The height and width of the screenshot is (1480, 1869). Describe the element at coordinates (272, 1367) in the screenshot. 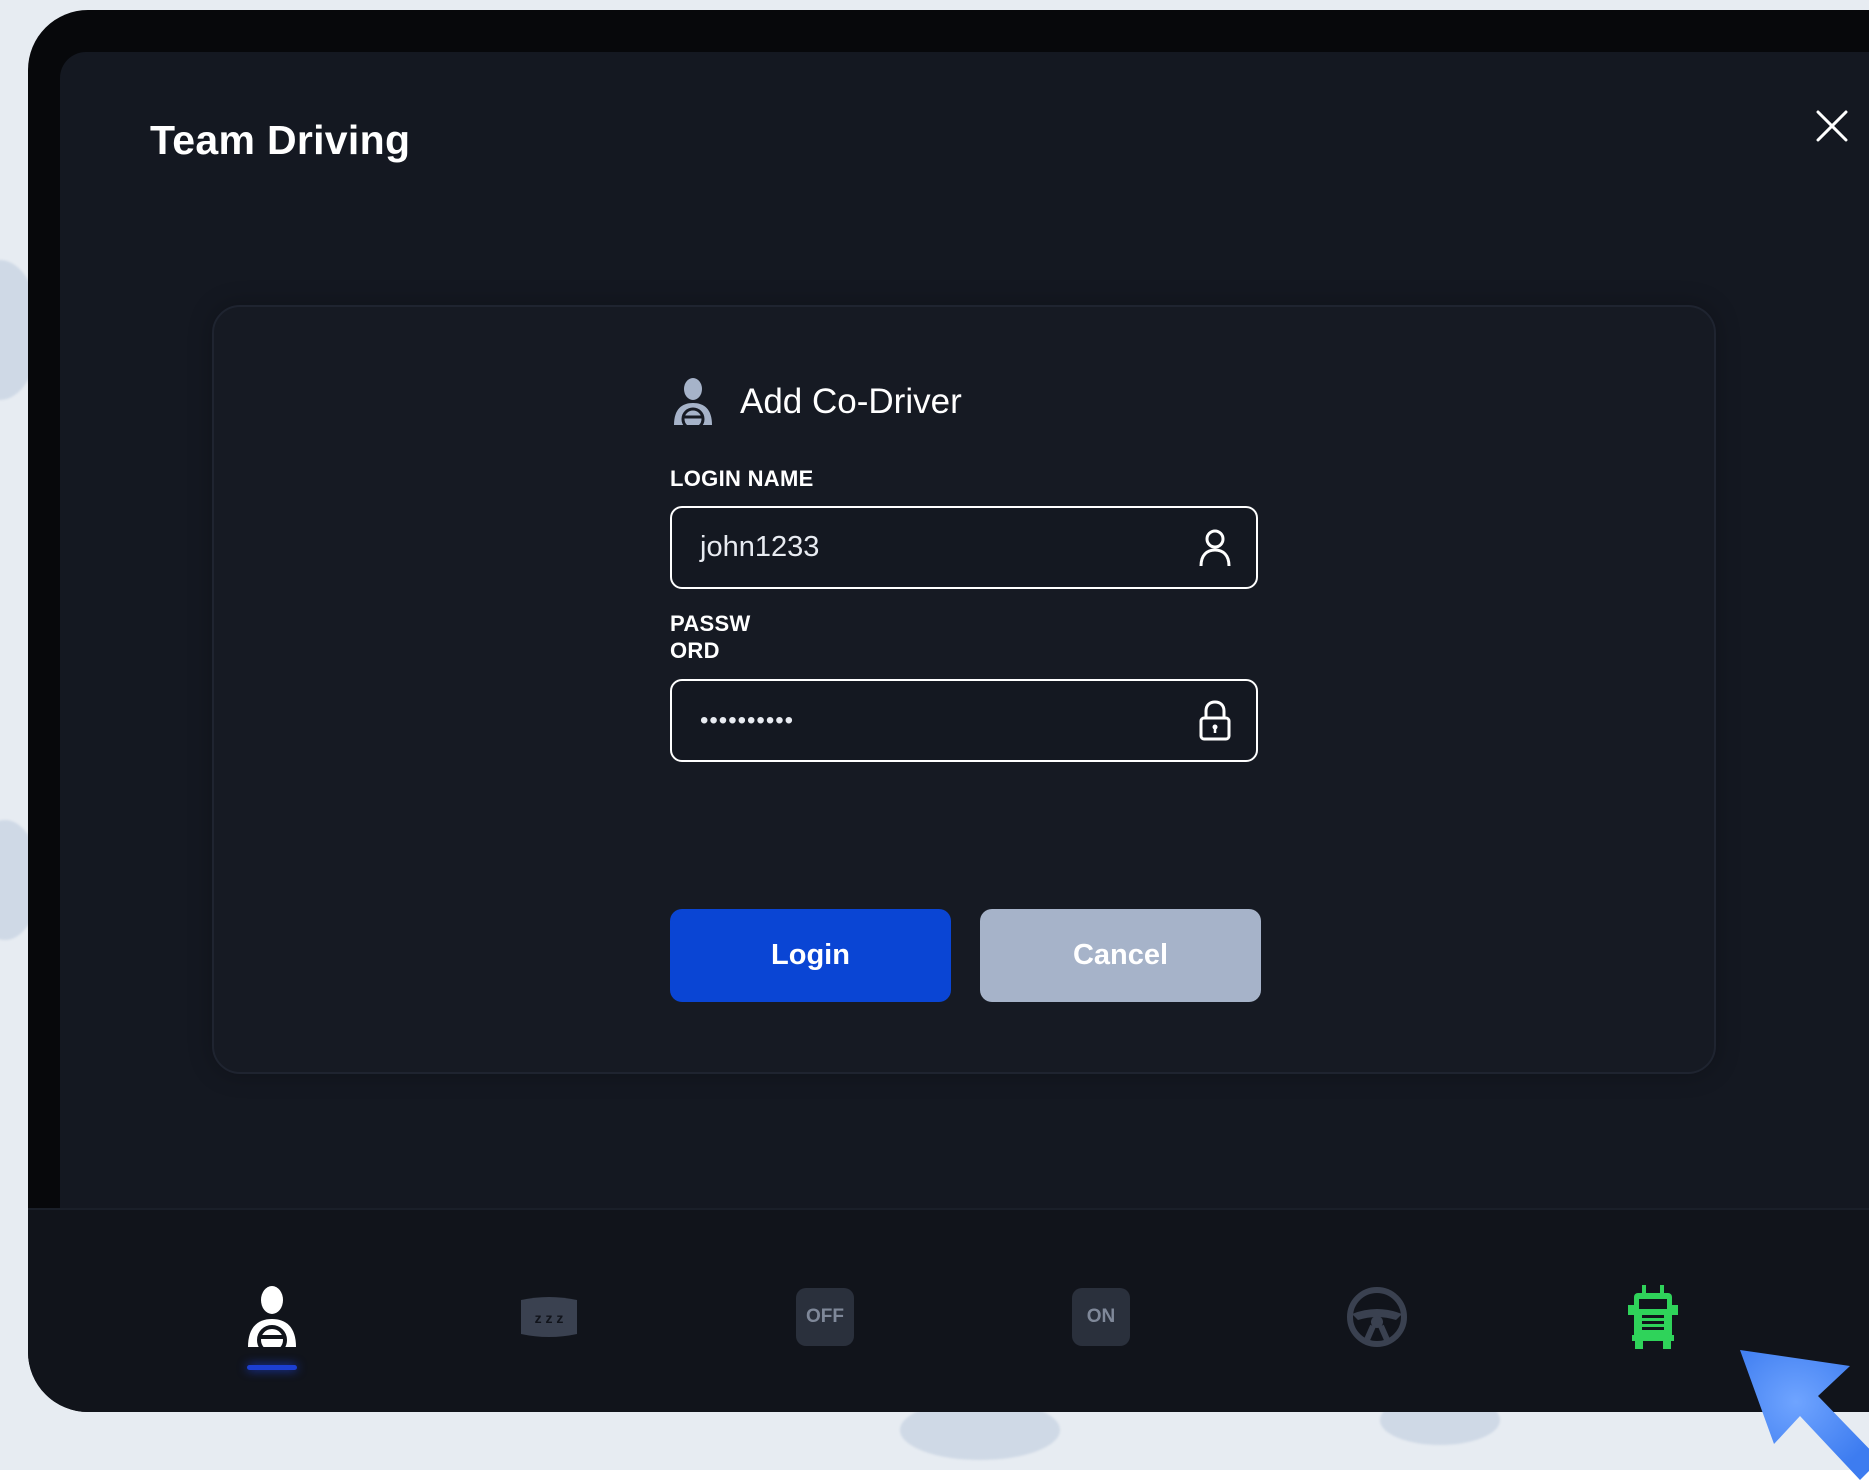

I see `active-indicator` at that location.